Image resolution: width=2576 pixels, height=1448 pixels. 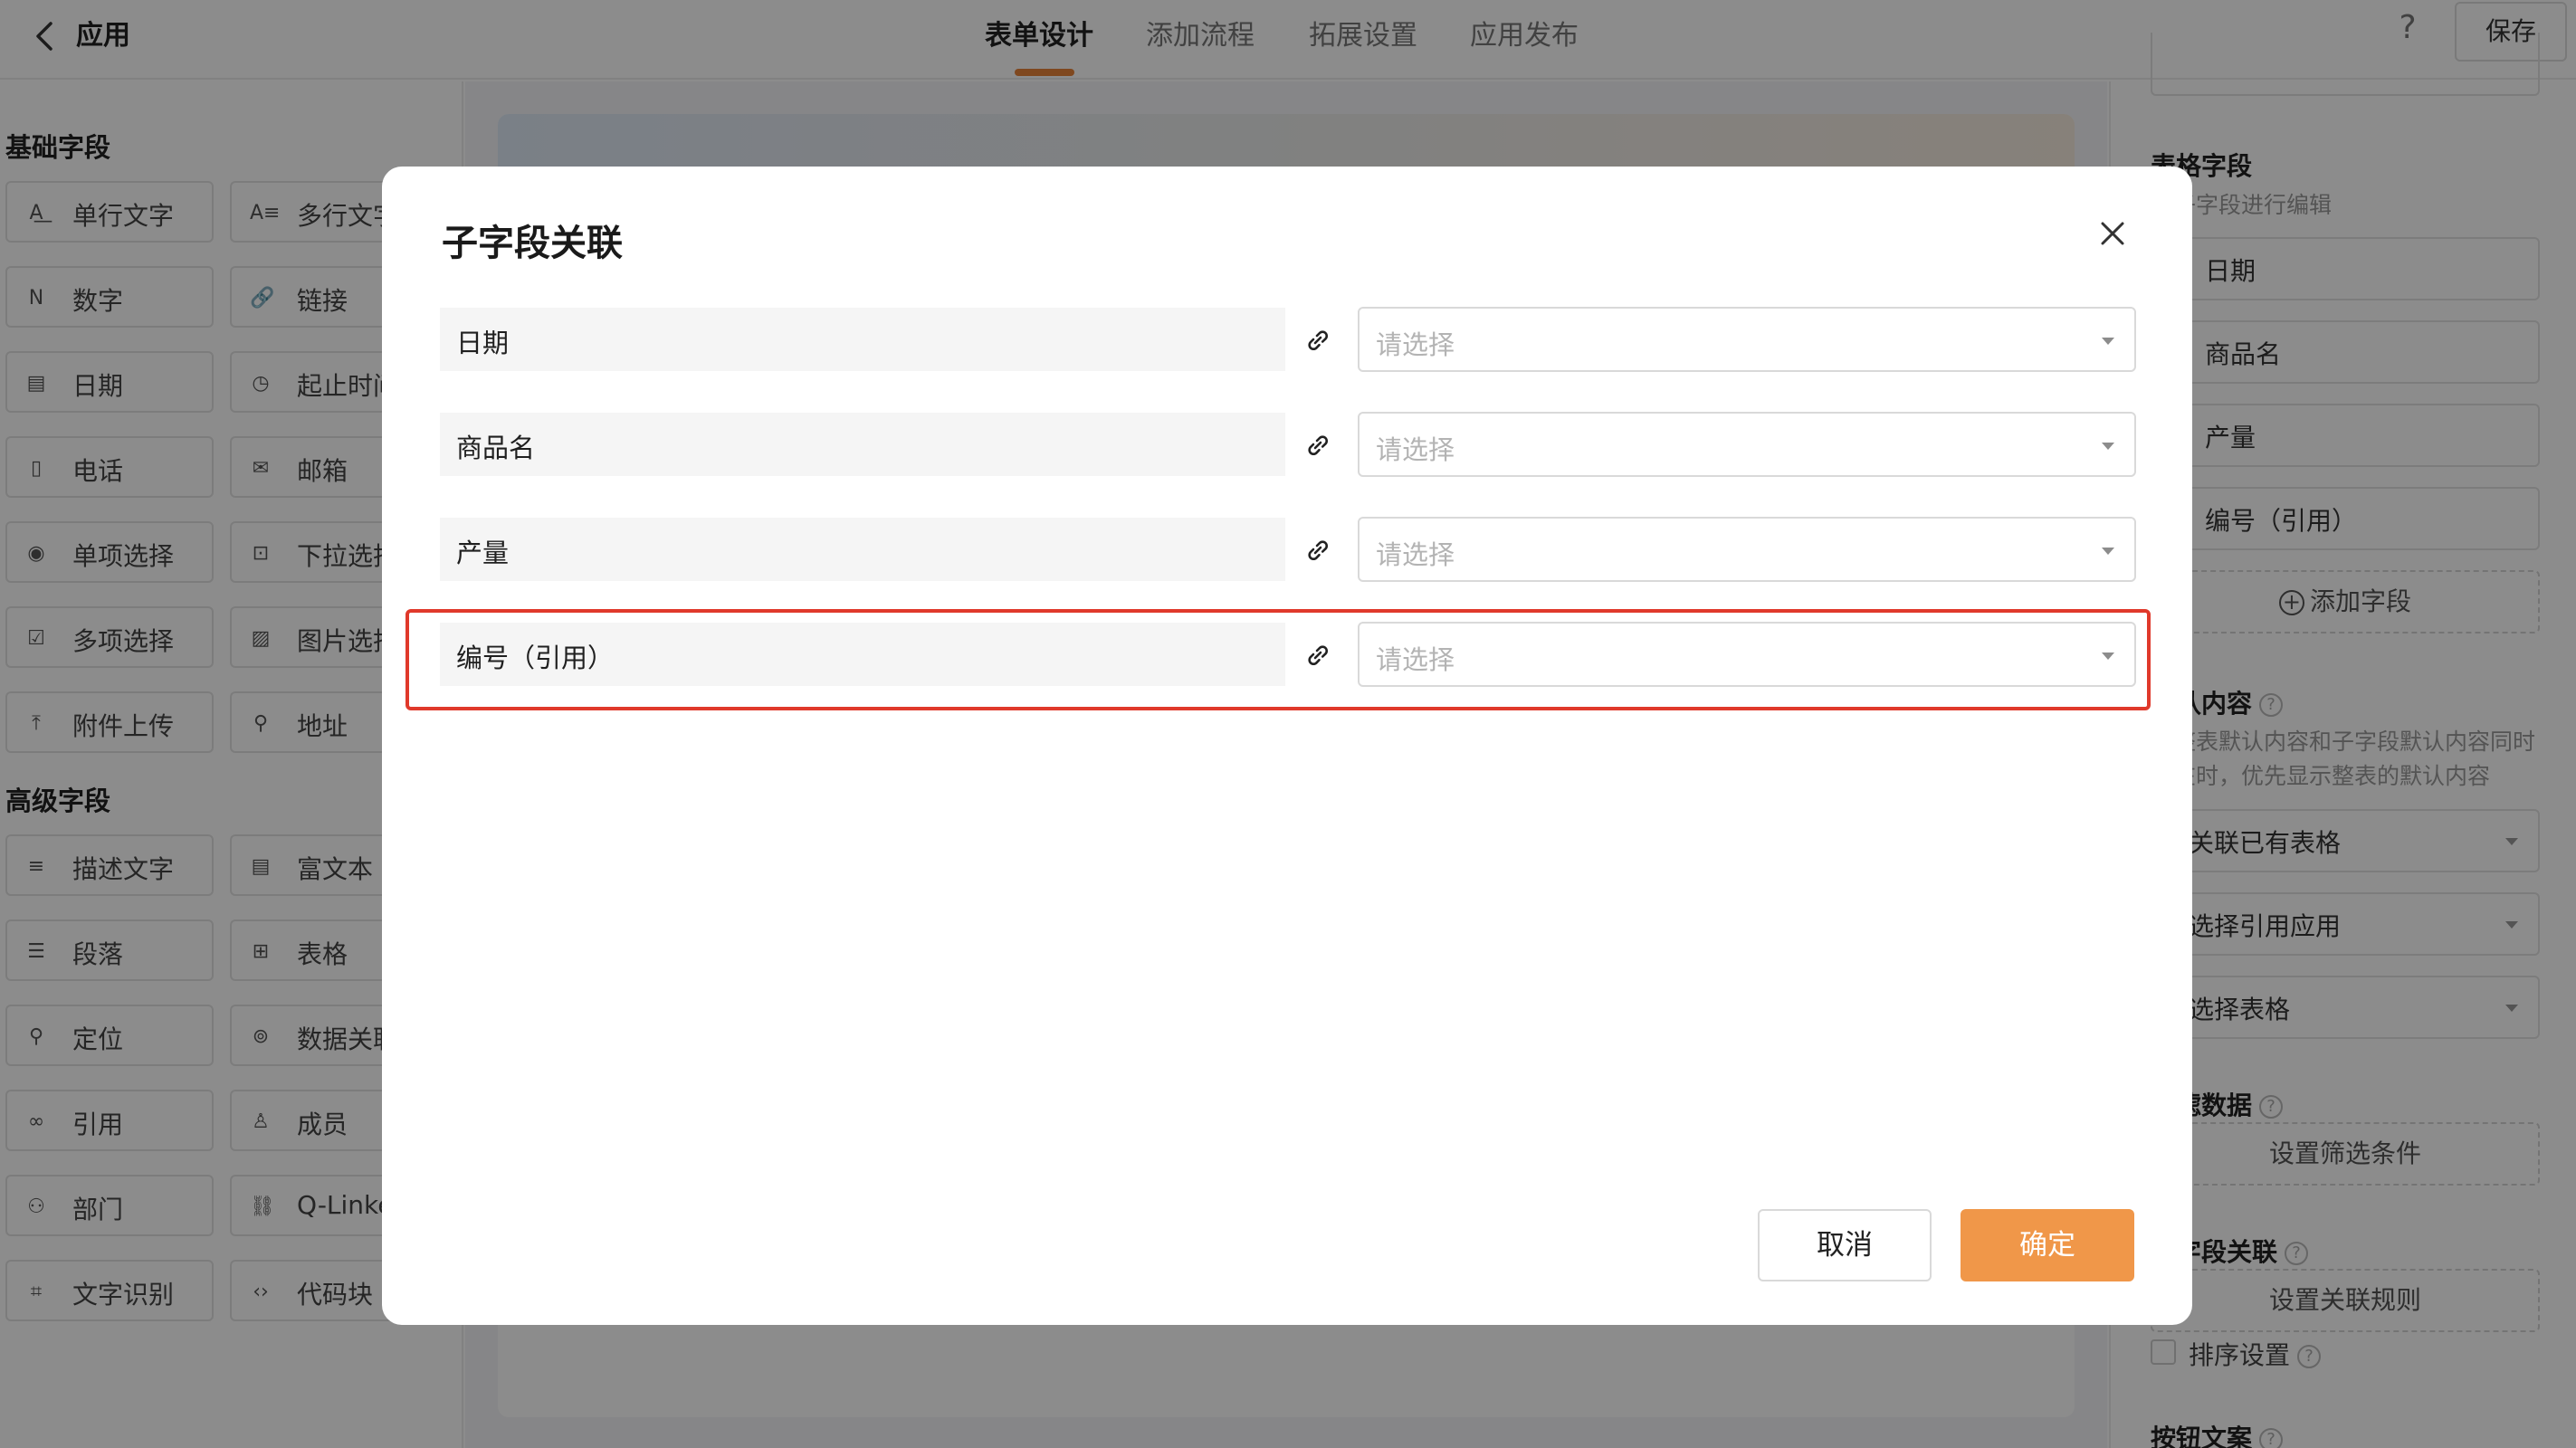 I want to click on close-icon, so click(x=2113, y=233).